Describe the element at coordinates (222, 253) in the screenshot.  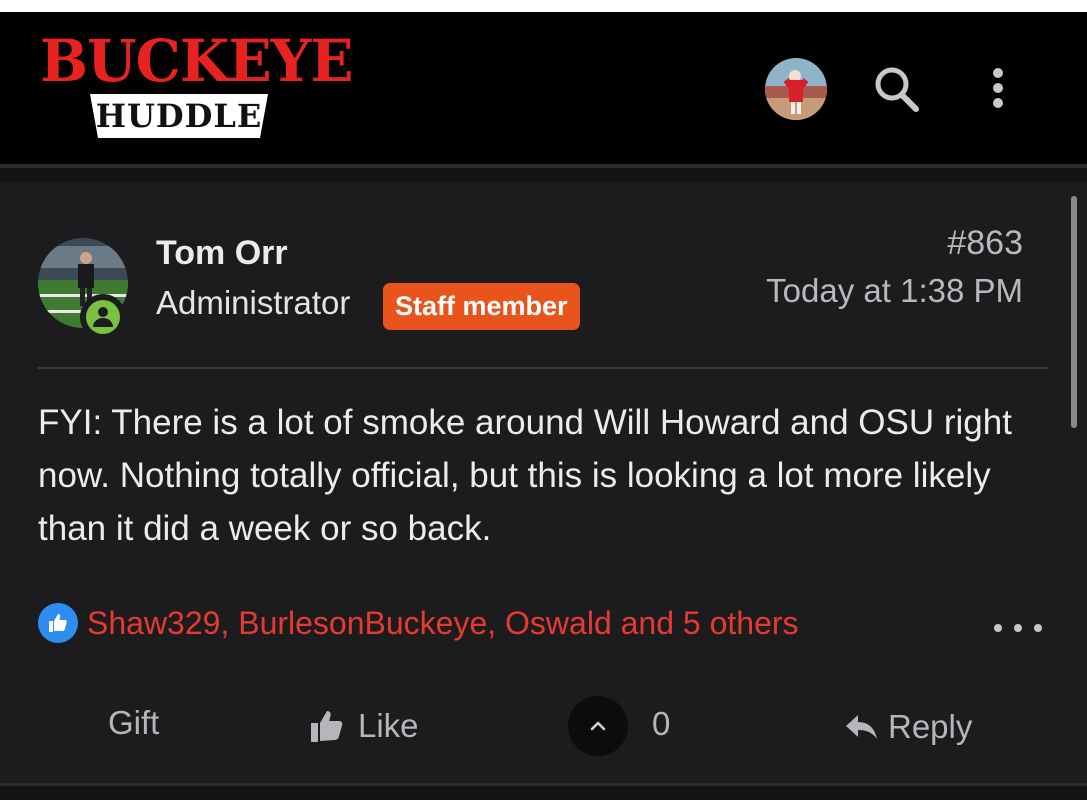
I see `author-name: Tom Orr` at that location.